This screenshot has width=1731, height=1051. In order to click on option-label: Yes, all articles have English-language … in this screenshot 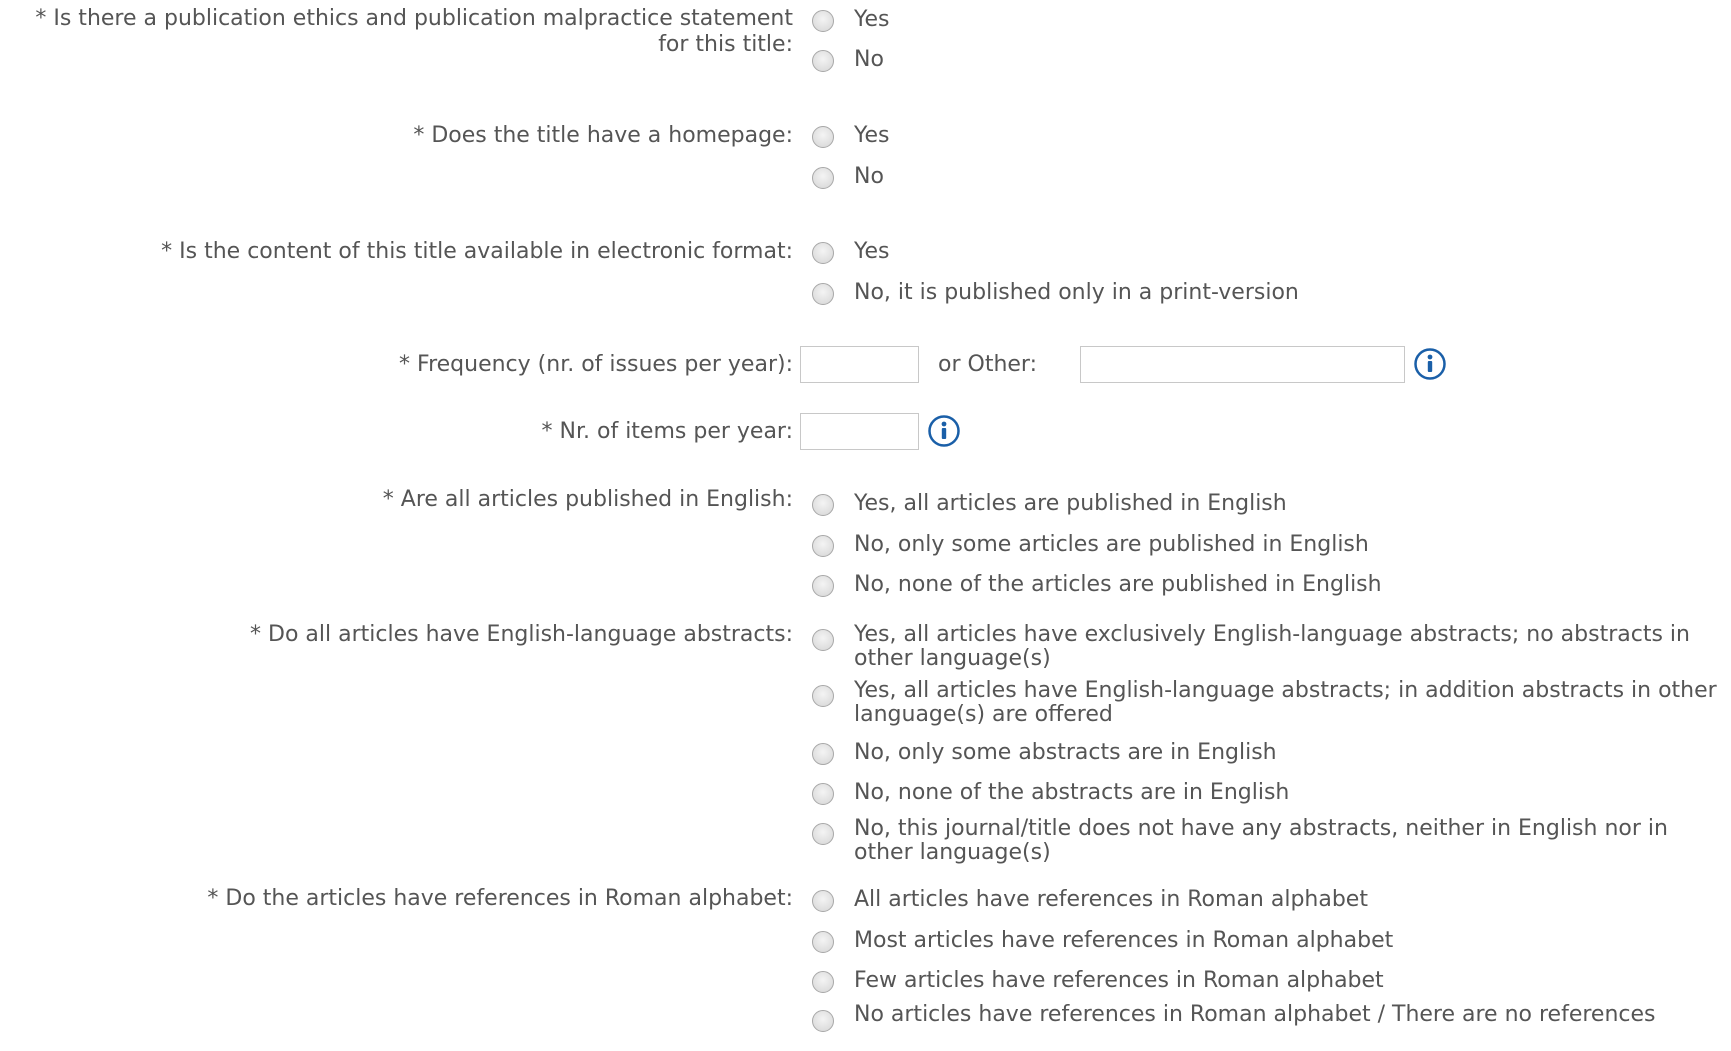, I will do `click(1285, 702)`.